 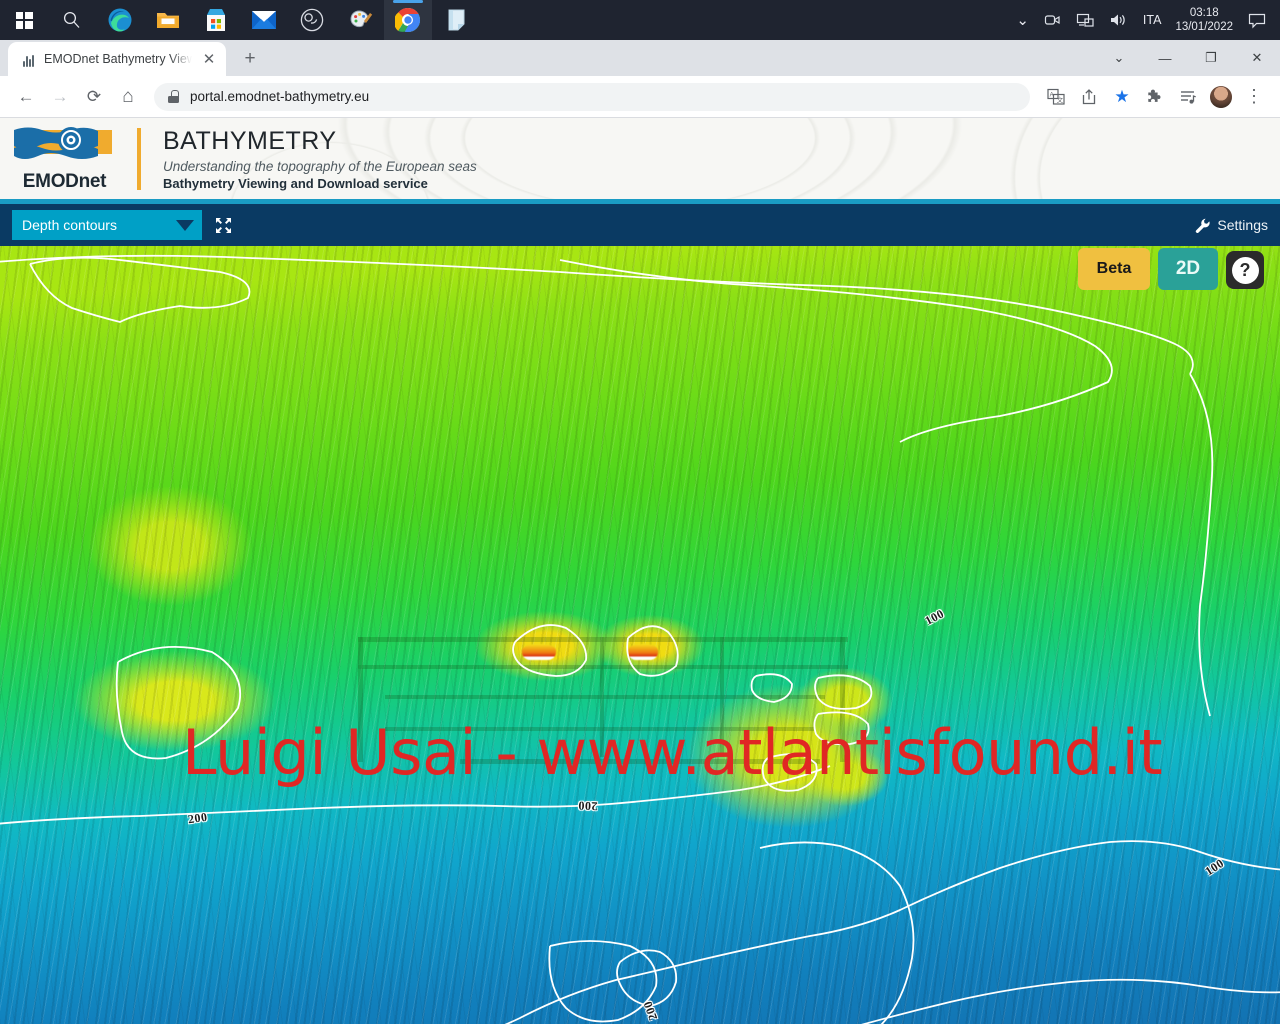 What do you see at coordinates (1242, 225) in the screenshot?
I see `settings-label: Settings` at bounding box center [1242, 225].